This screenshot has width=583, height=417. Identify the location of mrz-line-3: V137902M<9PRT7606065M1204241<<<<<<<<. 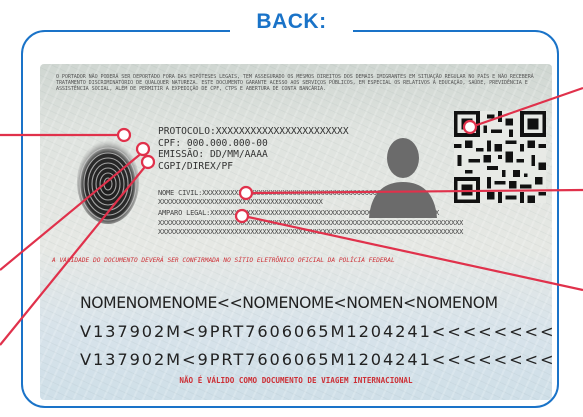
(316, 359).